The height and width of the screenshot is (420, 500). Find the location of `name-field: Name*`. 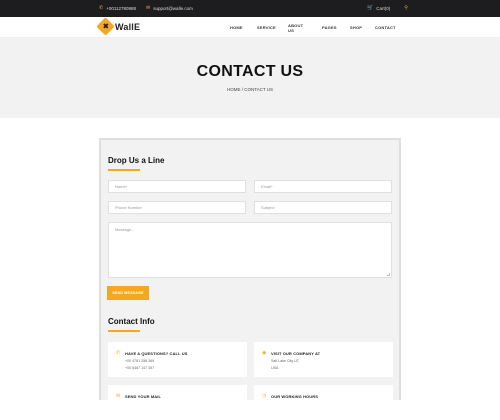

name-field: Name* is located at coordinates (177, 186).